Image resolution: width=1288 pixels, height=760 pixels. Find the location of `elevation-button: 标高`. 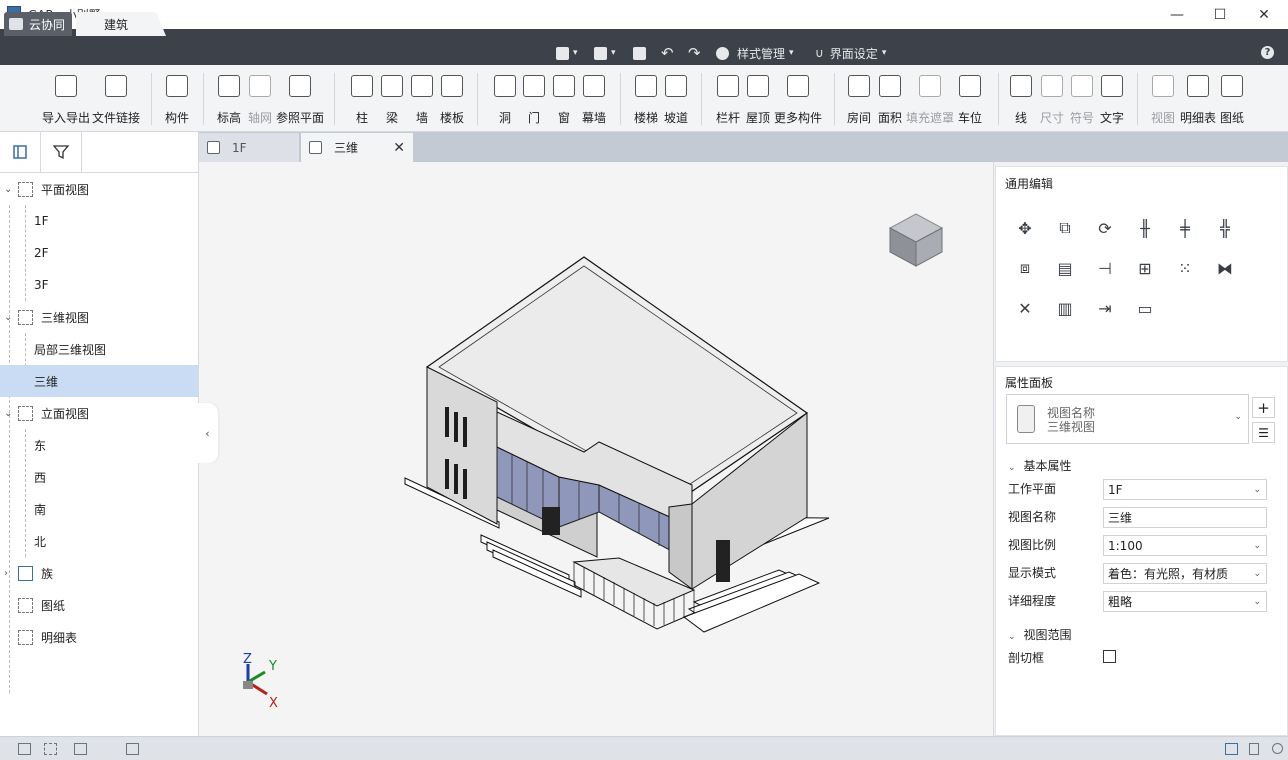

elevation-button: 标高 is located at coordinates (229, 99).